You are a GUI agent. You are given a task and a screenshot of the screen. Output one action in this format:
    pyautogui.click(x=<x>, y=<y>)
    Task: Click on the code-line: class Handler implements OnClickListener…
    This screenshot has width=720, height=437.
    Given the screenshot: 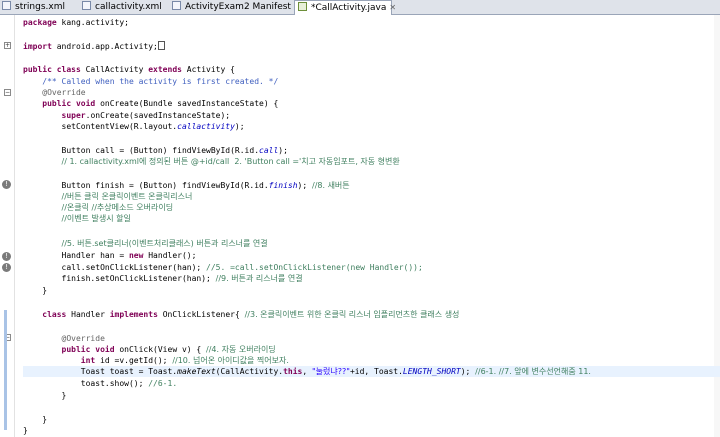 What is the action you would take?
    pyautogui.click(x=251, y=314)
    